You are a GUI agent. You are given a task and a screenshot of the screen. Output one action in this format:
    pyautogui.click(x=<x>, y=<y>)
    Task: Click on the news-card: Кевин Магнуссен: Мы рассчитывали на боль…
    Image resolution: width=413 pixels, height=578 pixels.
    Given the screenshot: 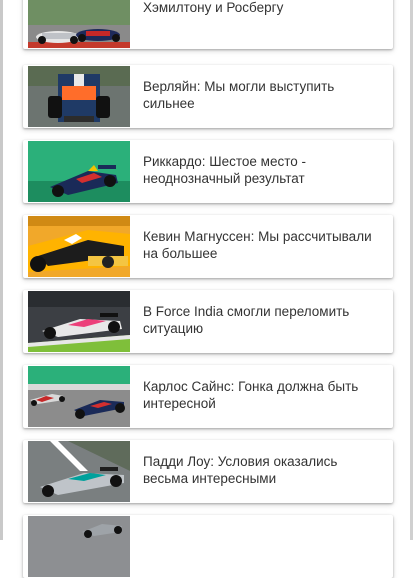 What is the action you would take?
    pyautogui.click(x=208, y=246)
    